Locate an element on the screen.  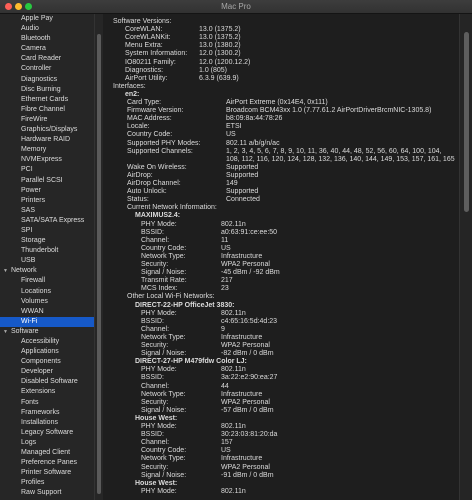
info-row: CoreWLANKit: 13.0 (1375.2) is located at coordinates (280, 38).